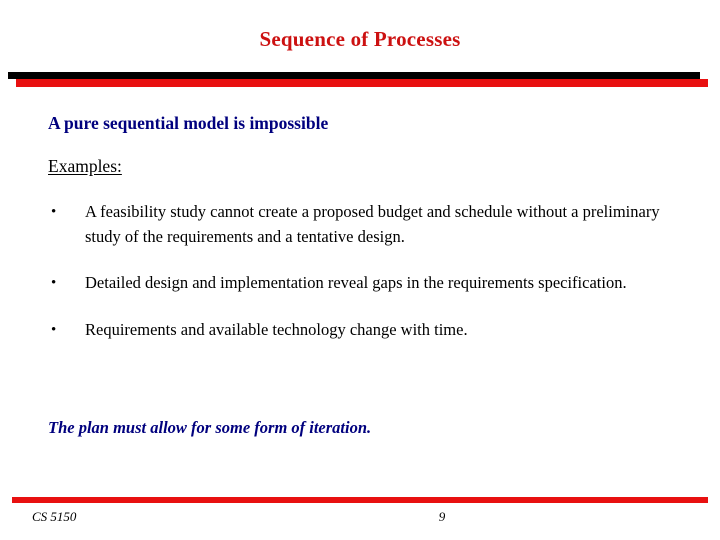 The width and height of the screenshot is (720, 540). I want to click on footer-red-rule, so click(360, 500).